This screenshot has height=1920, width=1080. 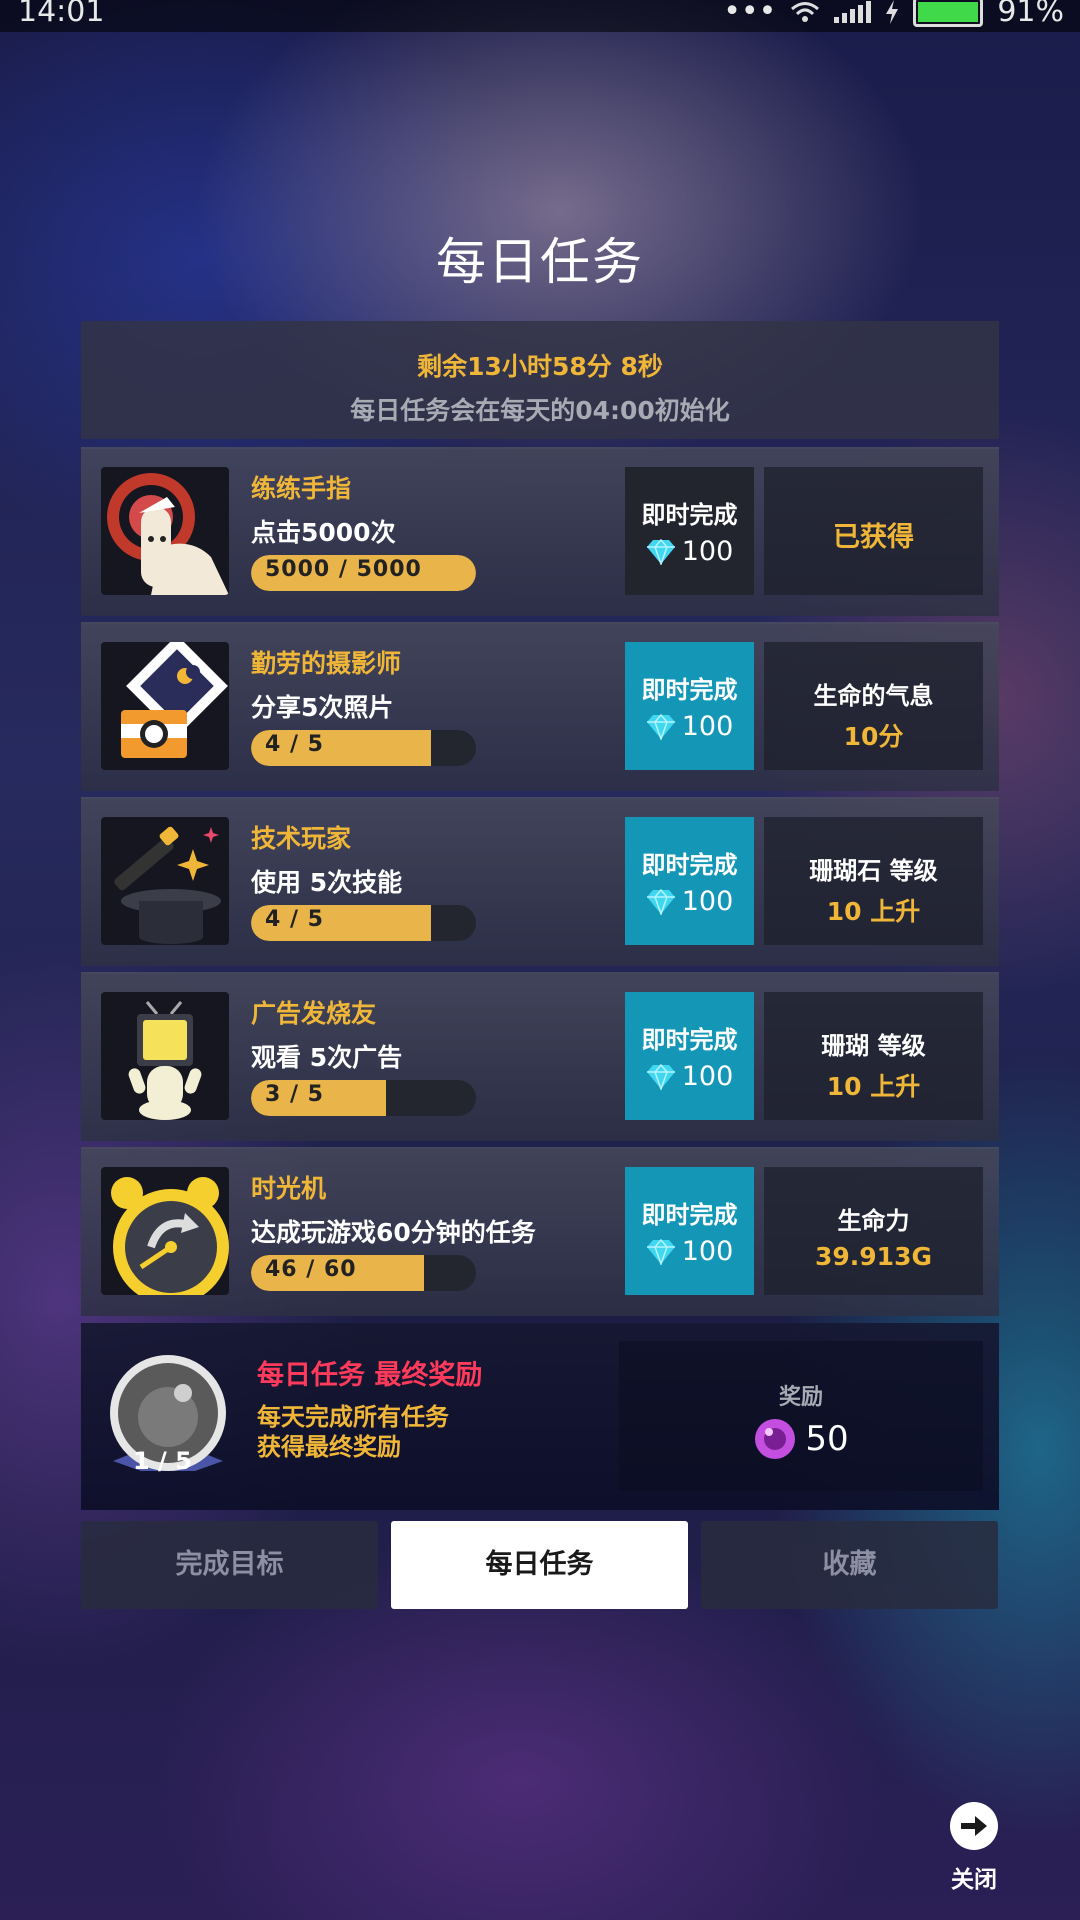 I want to click on task-progress-text: 5000 / 5000, so click(x=343, y=569).